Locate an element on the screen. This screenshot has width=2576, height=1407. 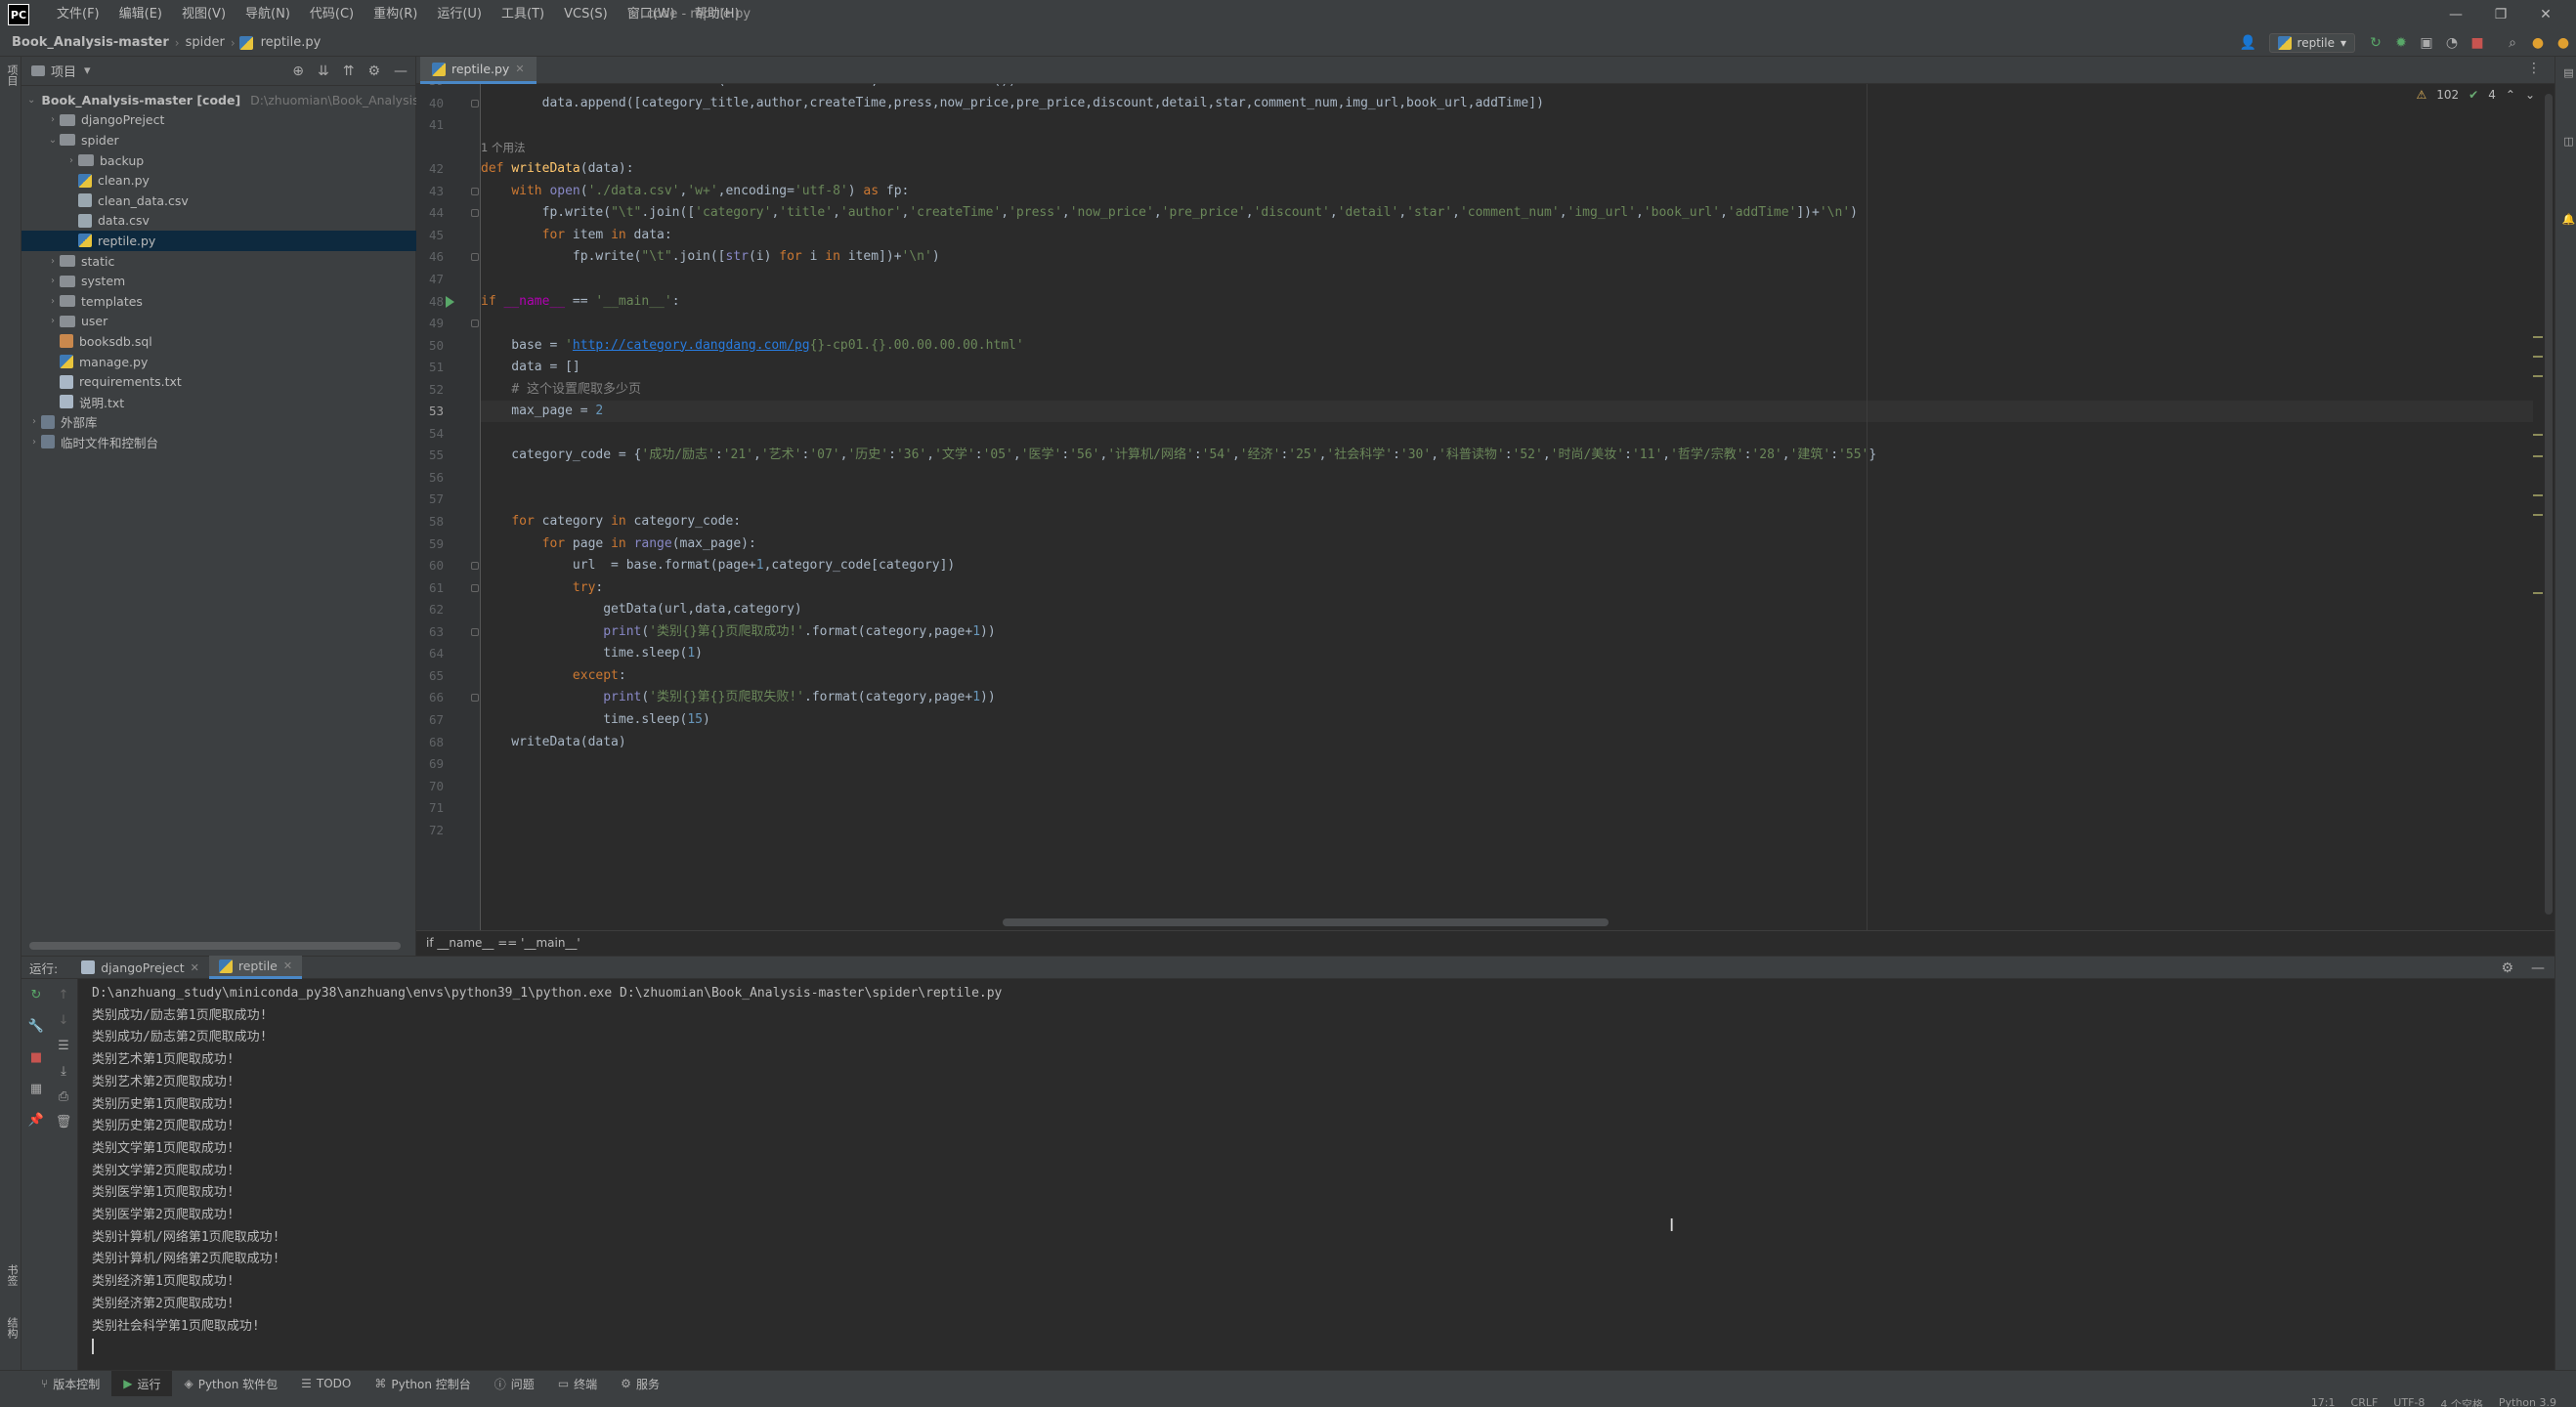
rerun-icon: ↻ is located at coordinates (36, 995).